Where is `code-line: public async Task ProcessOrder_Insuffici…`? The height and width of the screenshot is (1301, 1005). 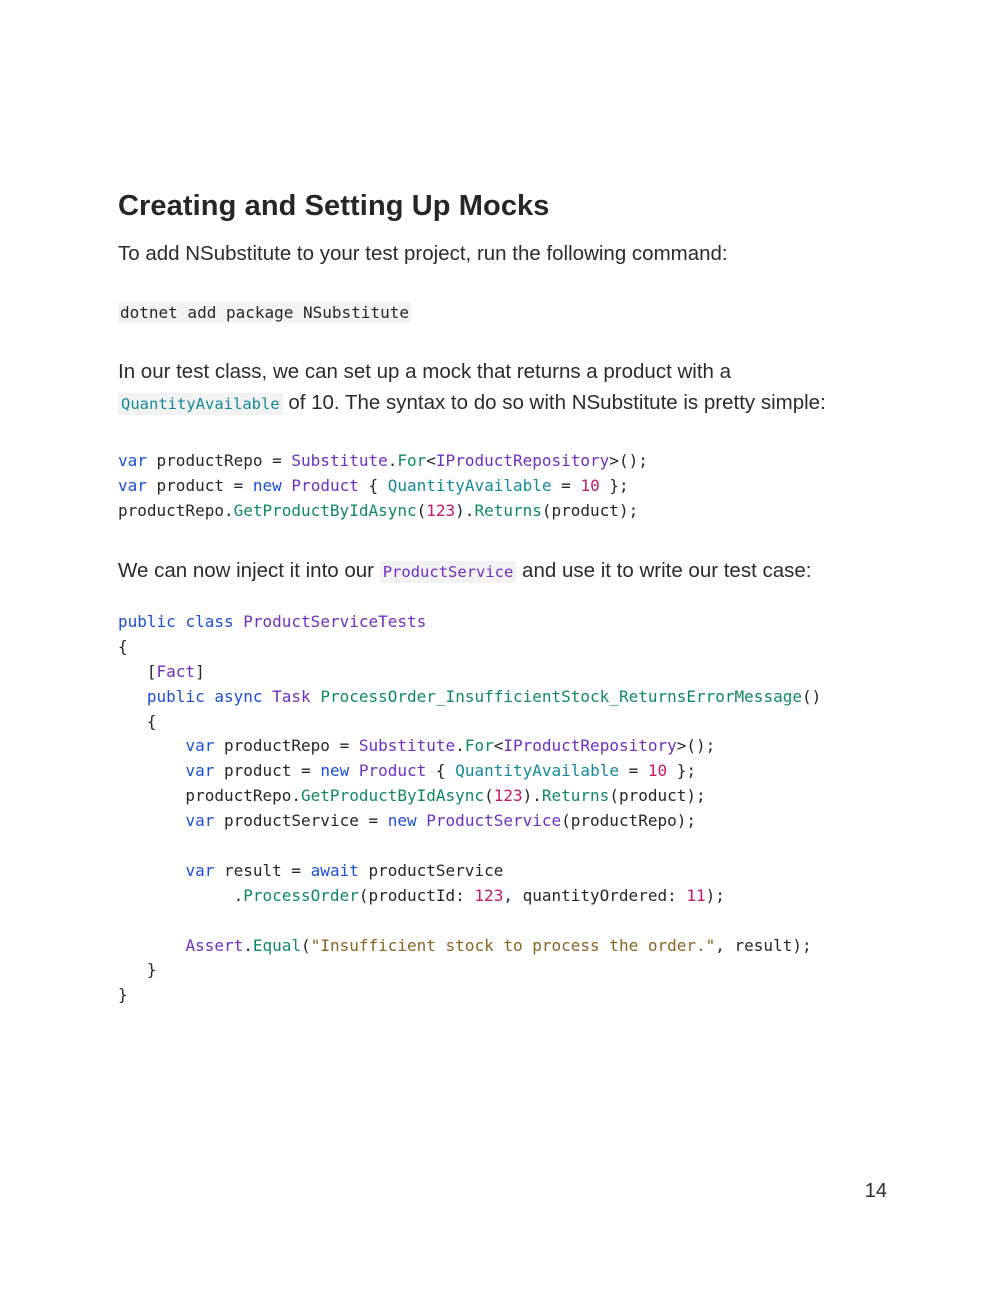
code-line: public async Task ProcessOrder_Insuffici… is located at coordinates (469, 697).